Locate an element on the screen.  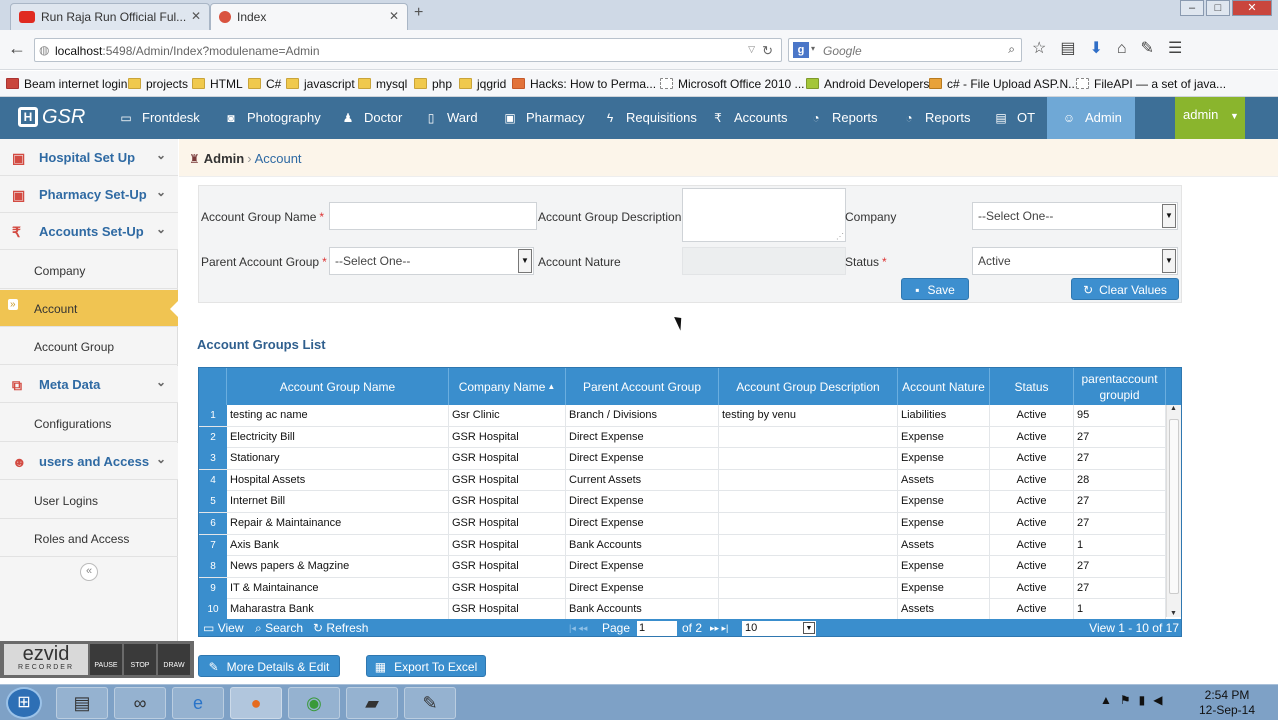
bookmark-item: Beam internet login is located at coordinates (66, 84).